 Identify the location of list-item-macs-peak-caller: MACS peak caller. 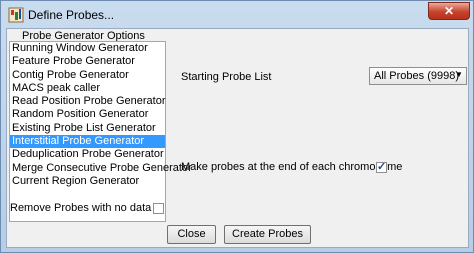
(87, 88).